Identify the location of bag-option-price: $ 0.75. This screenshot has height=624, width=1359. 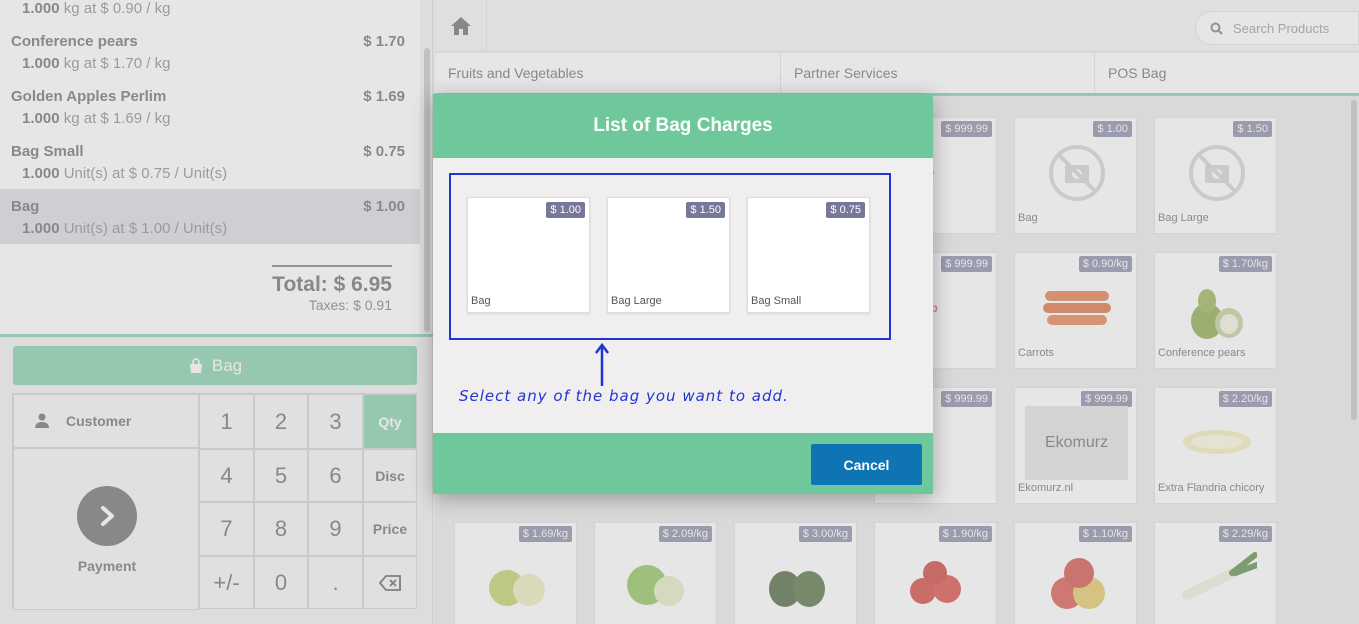
(845, 210).